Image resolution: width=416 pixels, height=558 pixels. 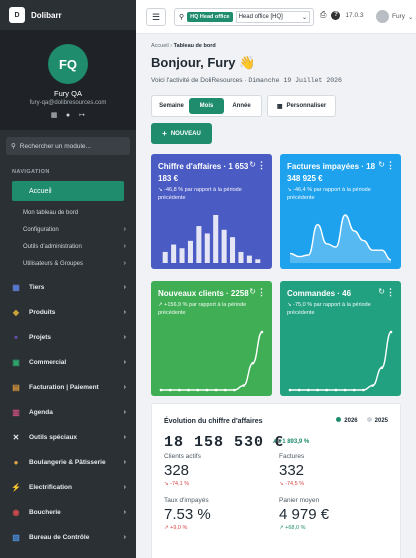 I want to click on entity-selector: ⚲ HQ Head office Head office [HQ] ⌄, so click(x=244, y=17).